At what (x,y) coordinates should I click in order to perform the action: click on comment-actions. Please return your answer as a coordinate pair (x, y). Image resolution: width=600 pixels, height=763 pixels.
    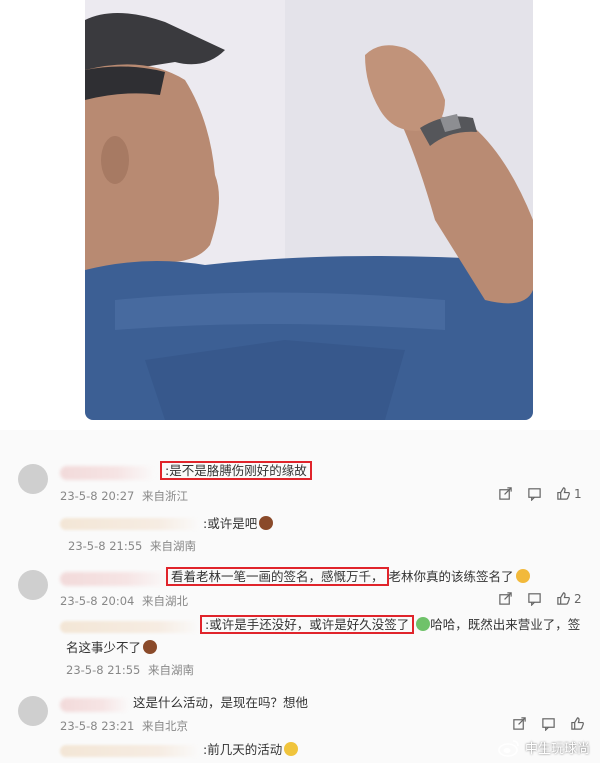
    Looking at the image, I should click on (548, 723).